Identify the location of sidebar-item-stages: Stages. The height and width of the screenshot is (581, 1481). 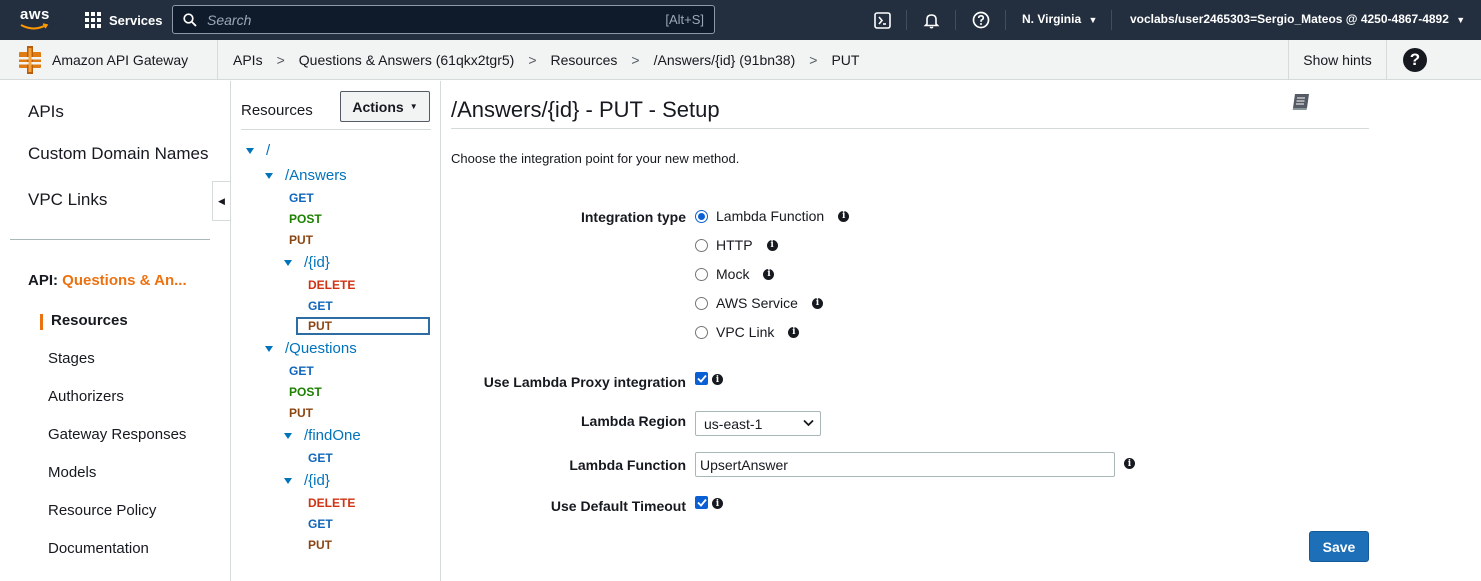
(71, 358).